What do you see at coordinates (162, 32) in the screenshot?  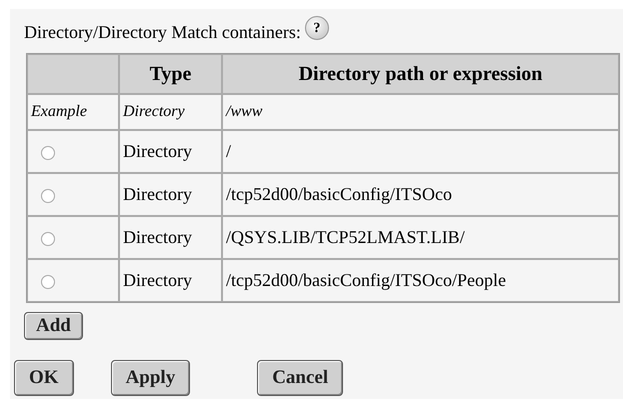 I see `section-heading: Directory/Directory Match containers:` at bounding box center [162, 32].